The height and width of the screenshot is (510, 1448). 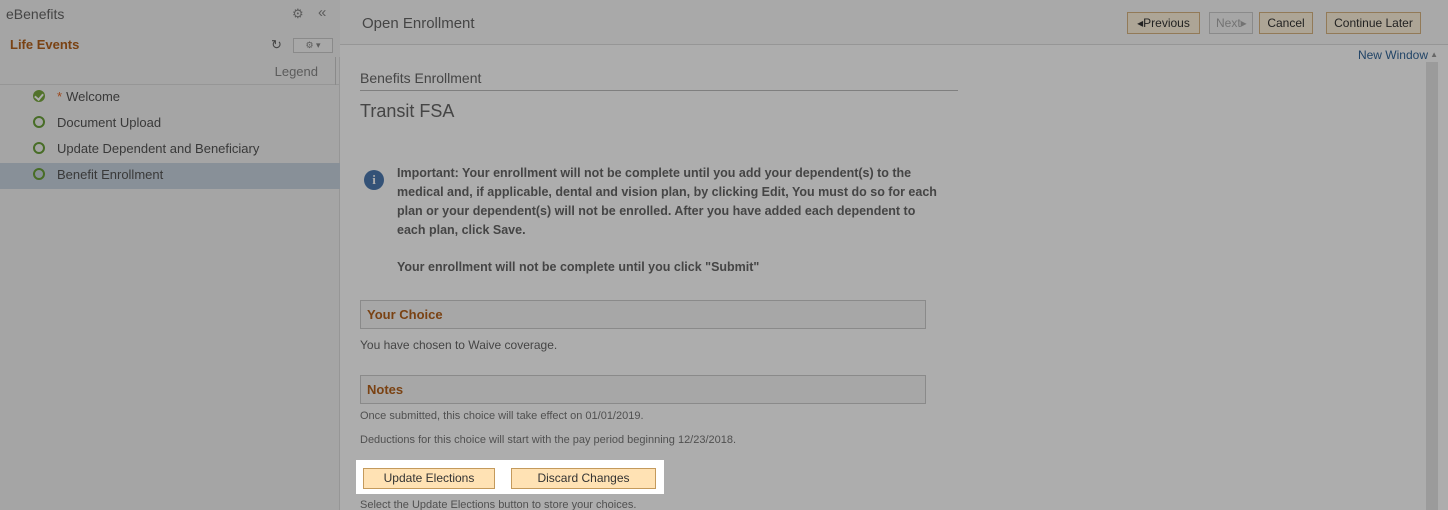 I want to click on notes-box: Notes, so click(x=643, y=389).